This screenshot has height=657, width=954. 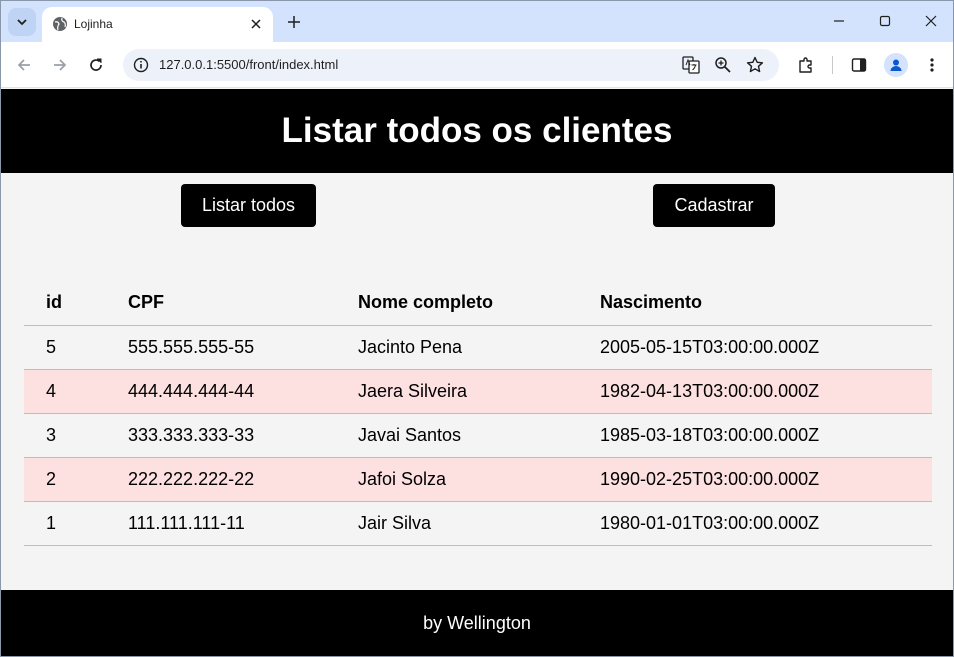 I want to click on cell-cpf: 222.222.222-22, so click(x=221, y=479).